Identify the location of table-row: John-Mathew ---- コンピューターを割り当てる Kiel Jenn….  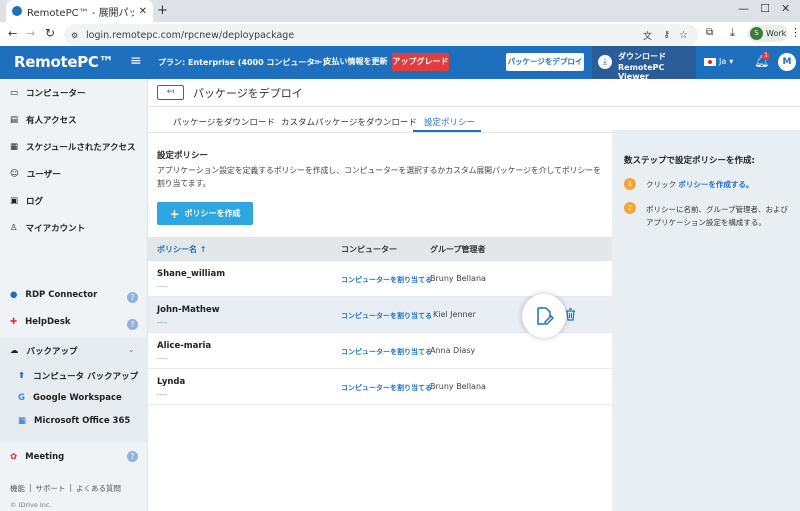
(380, 316).